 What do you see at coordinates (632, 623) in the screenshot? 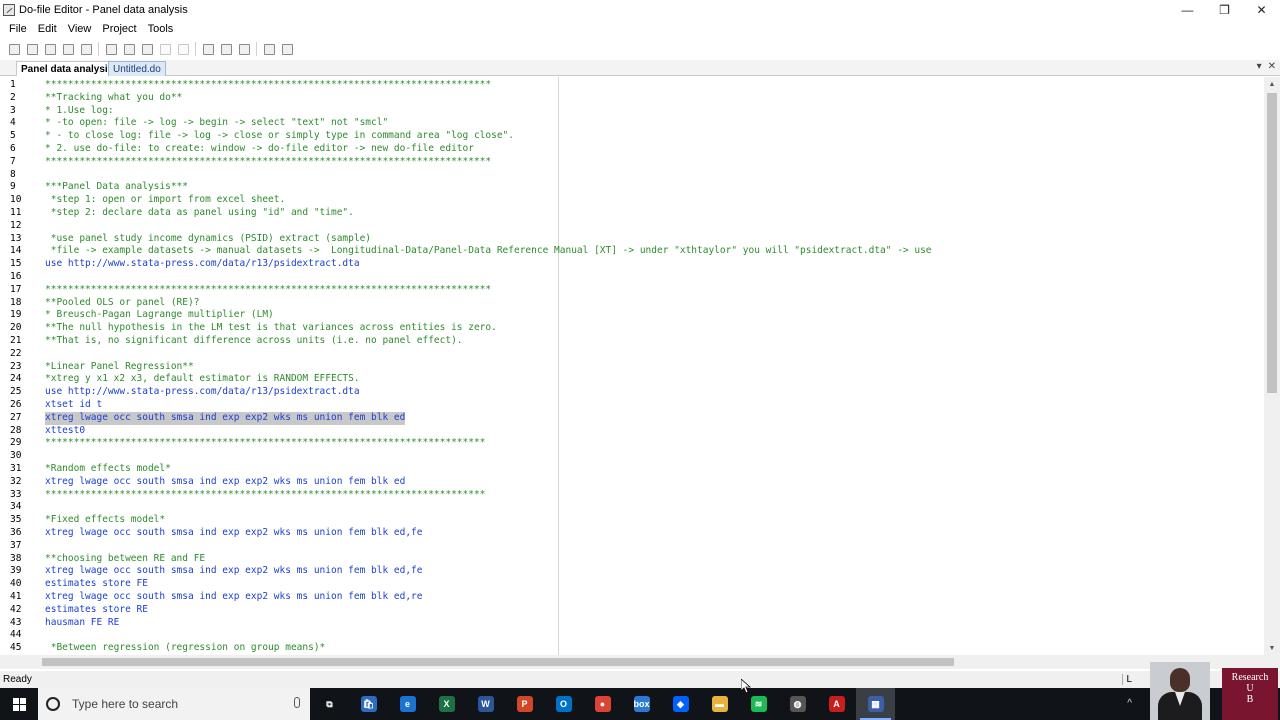
I see `code-line: 43 hausman FE RE` at bounding box center [632, 623].